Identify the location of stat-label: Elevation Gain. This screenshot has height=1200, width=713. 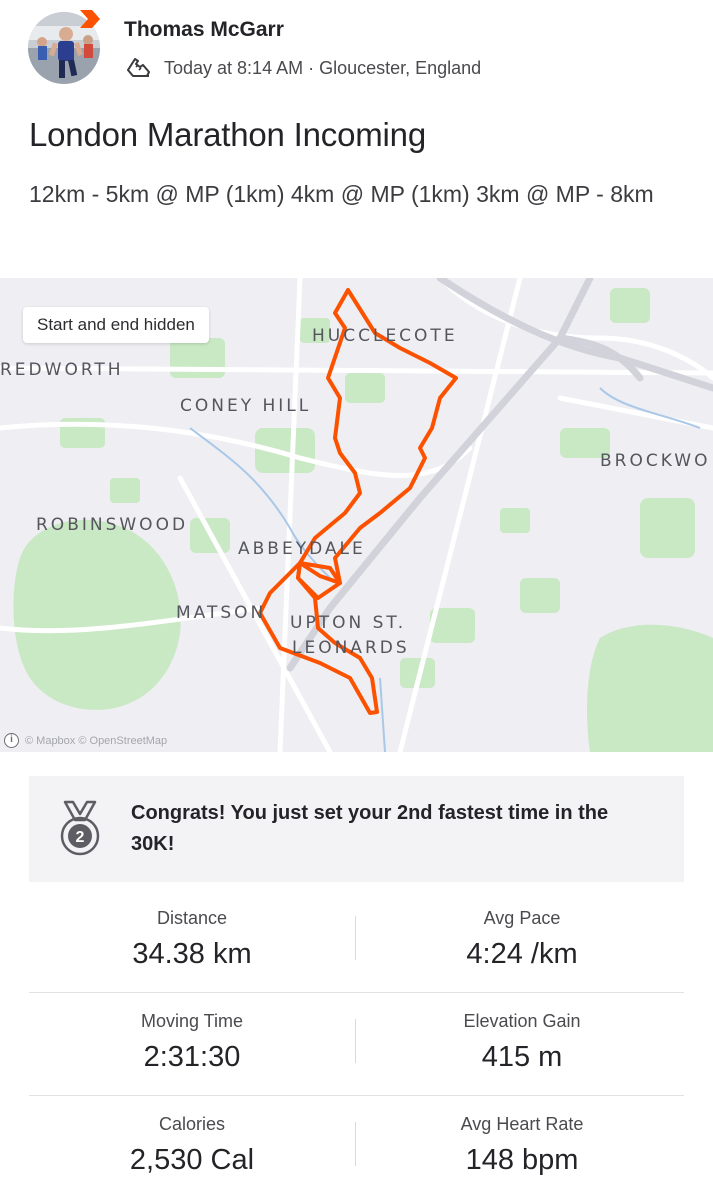
(522, 1021).